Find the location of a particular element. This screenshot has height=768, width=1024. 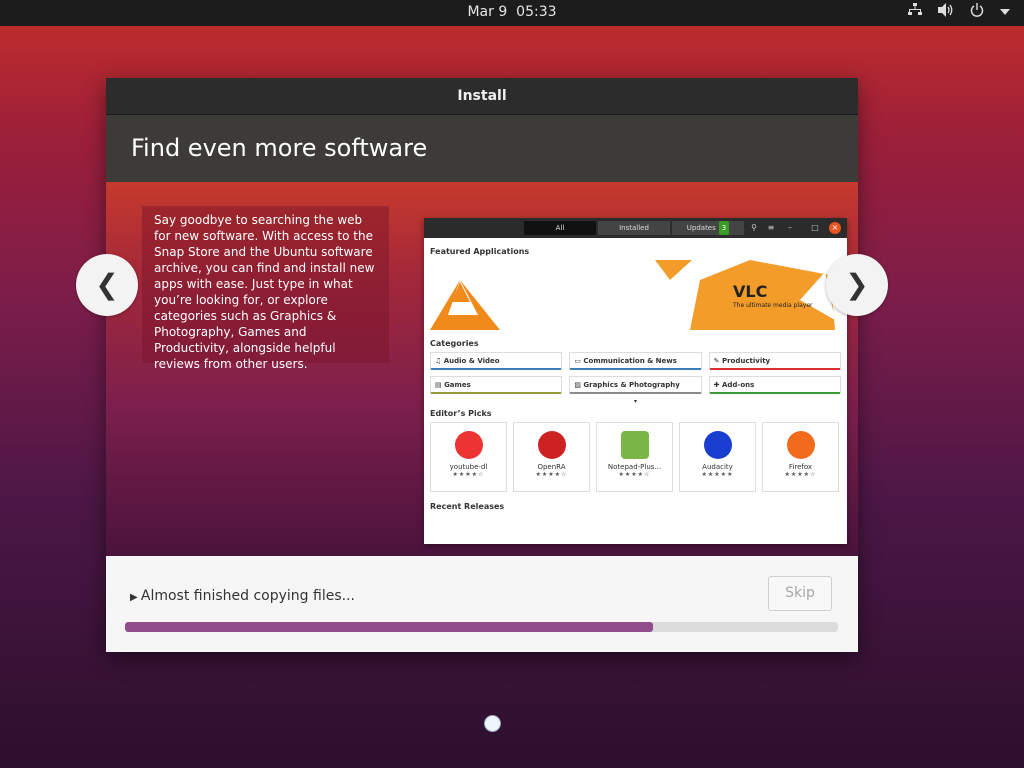

next-slide-button: ❯ is located at coordinates (857, 285).